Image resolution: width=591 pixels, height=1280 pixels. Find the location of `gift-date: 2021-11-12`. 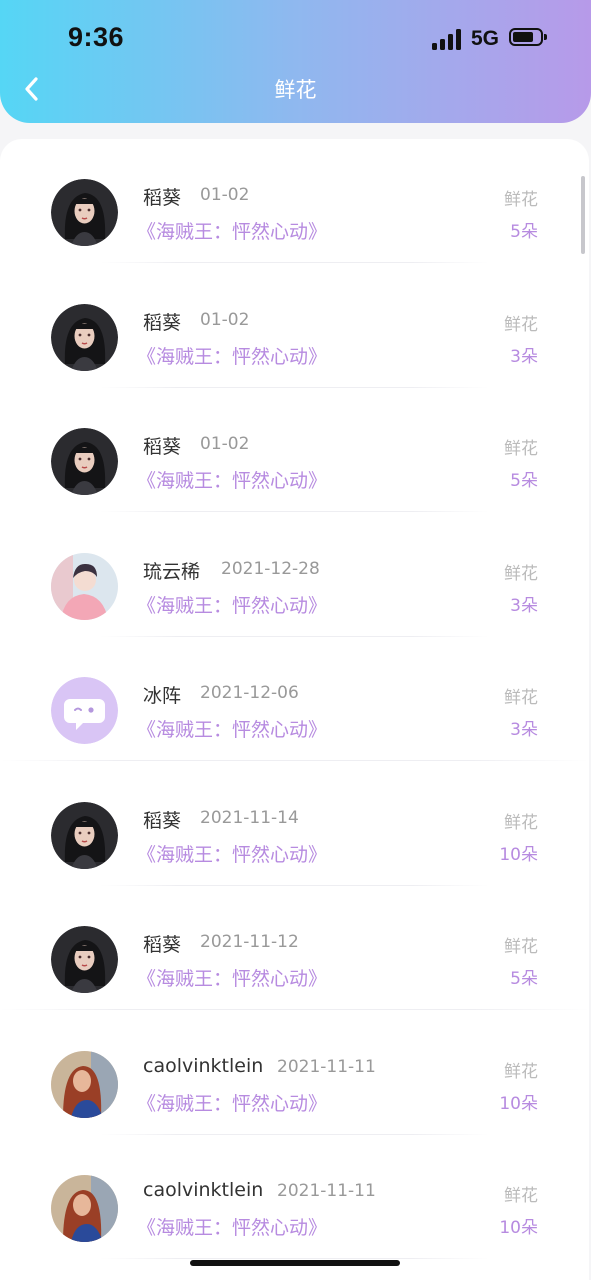

gift-date: 2021-11-12 is located at coordinates (249, 942).